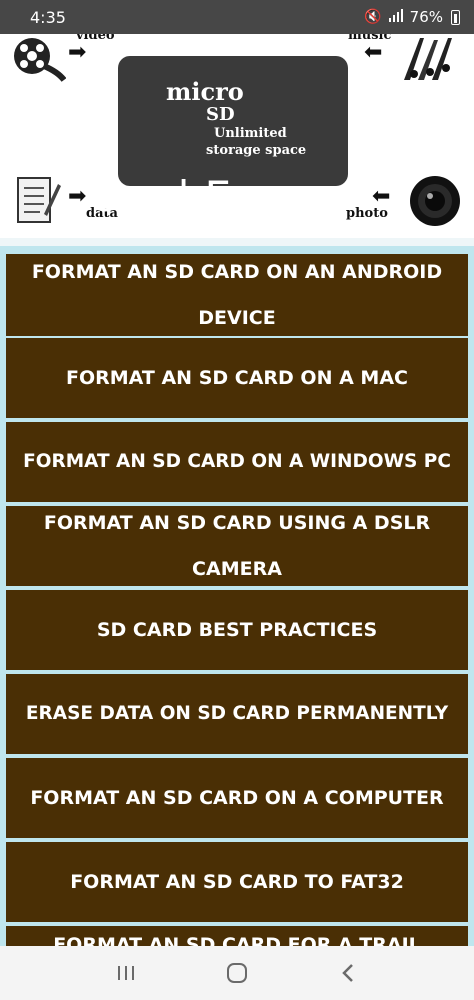 The height and width of the screenshot is (1000, 474). What do you see at coordinates (220, 114) in the screenshot?
I see `card-sd-text: SD` at bounding box center [220, 114].